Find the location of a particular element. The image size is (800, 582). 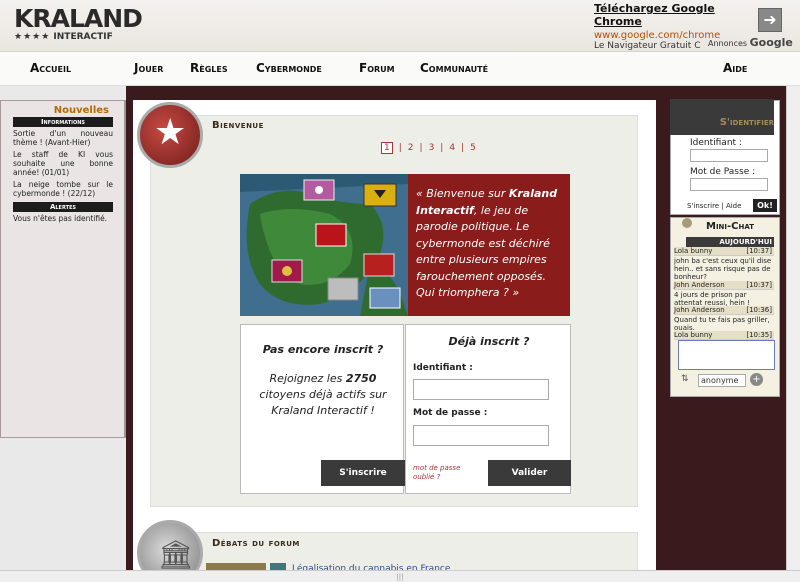

welcome-title: Bienvenue is located at coordinates (238, 125).